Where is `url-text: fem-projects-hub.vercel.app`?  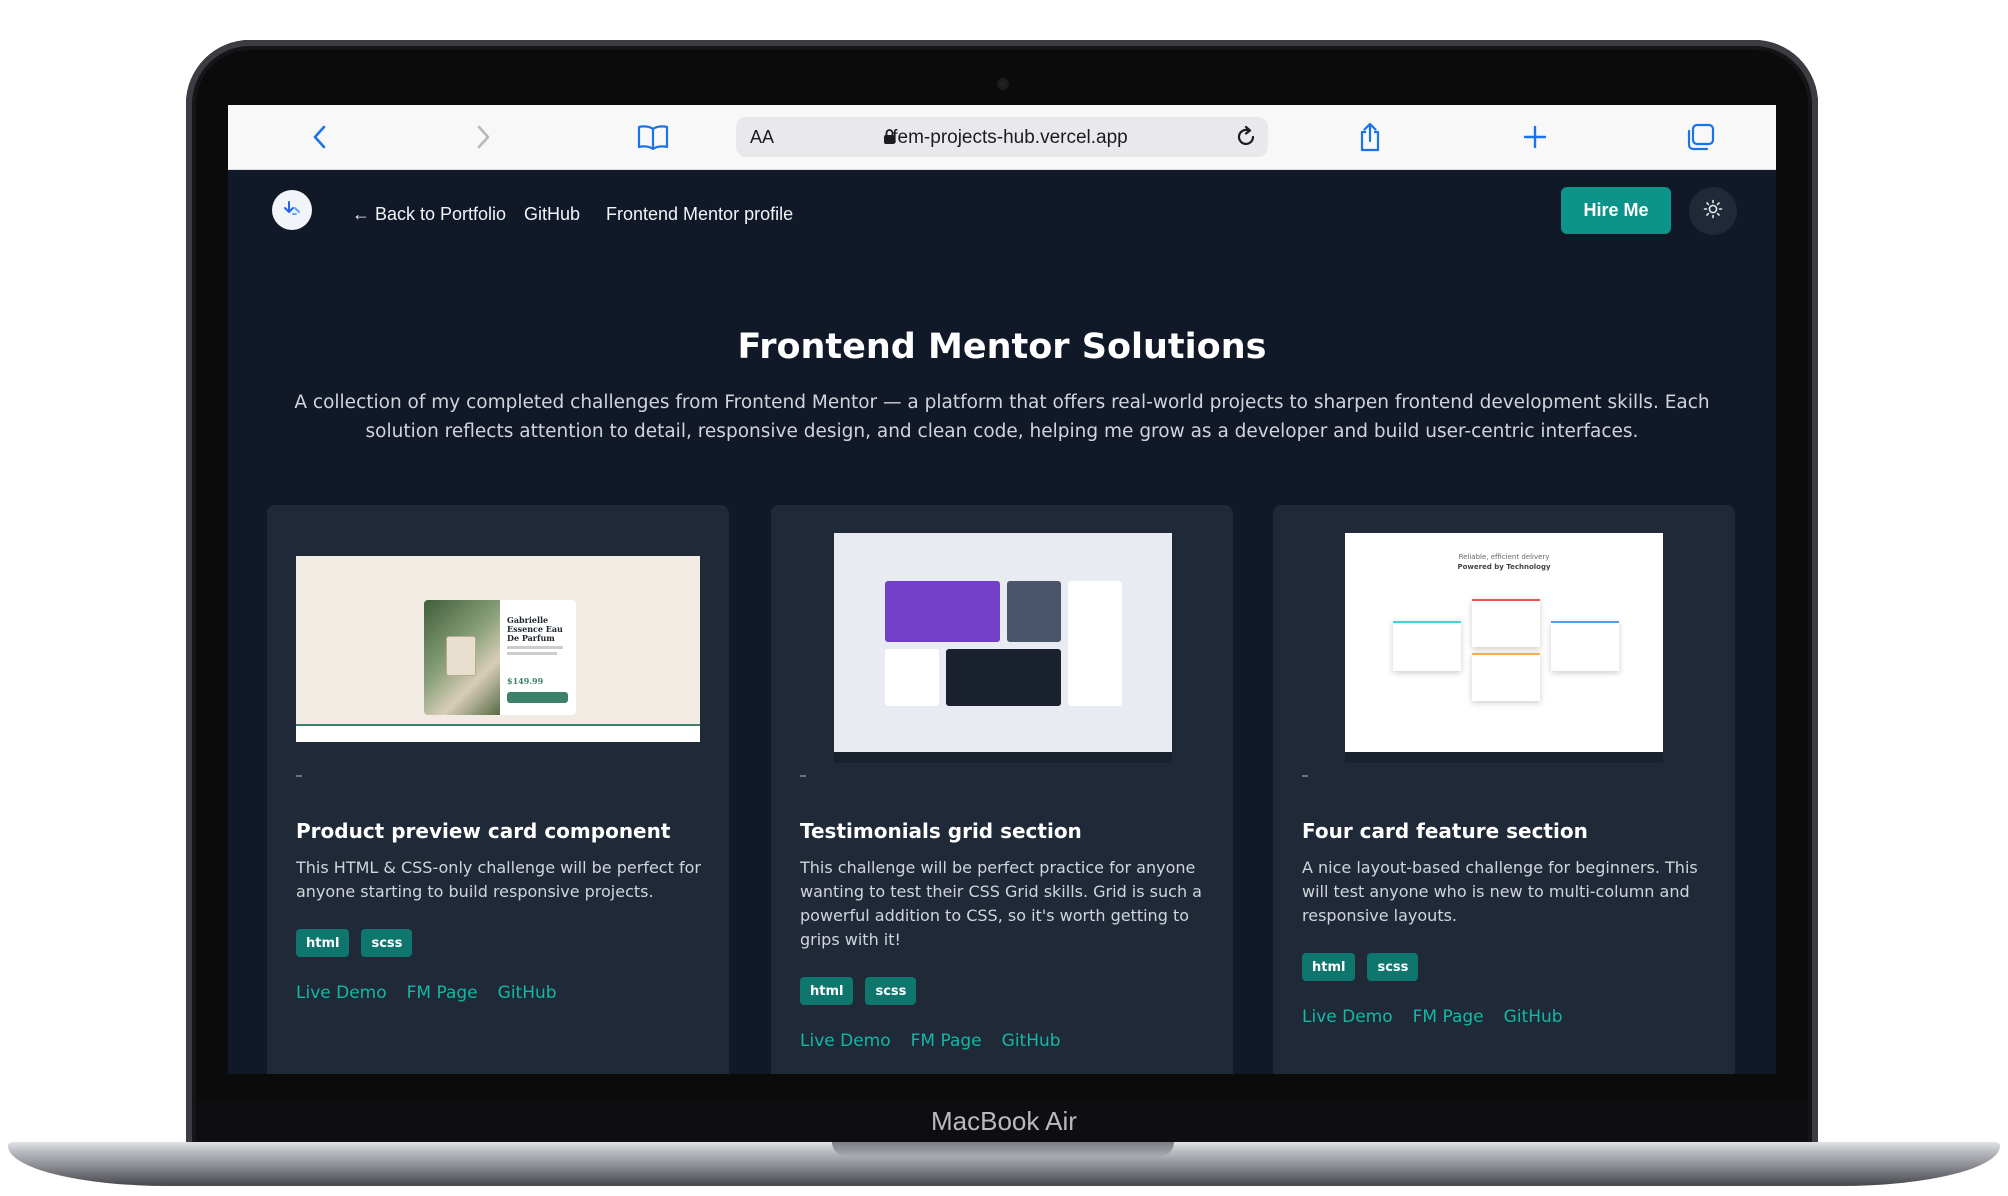
url-text: fem-projects-hub.vercel.app is located at coordinates (1010, 137).